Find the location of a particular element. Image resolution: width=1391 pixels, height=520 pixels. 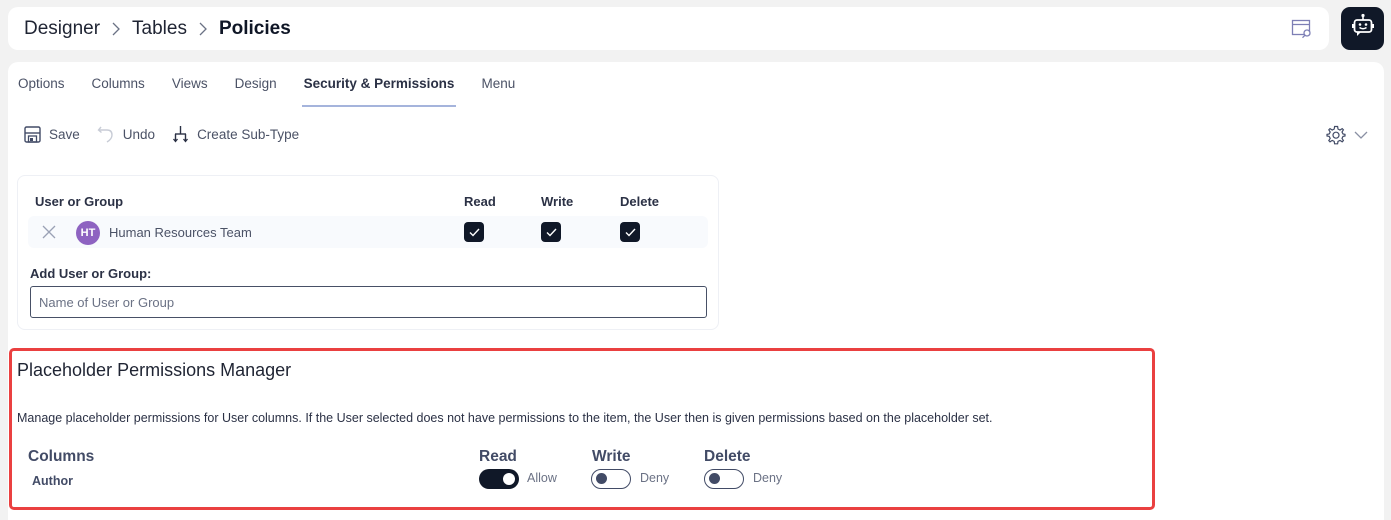

header-user-or-group: User or Group is located at coordinates (79, 201).